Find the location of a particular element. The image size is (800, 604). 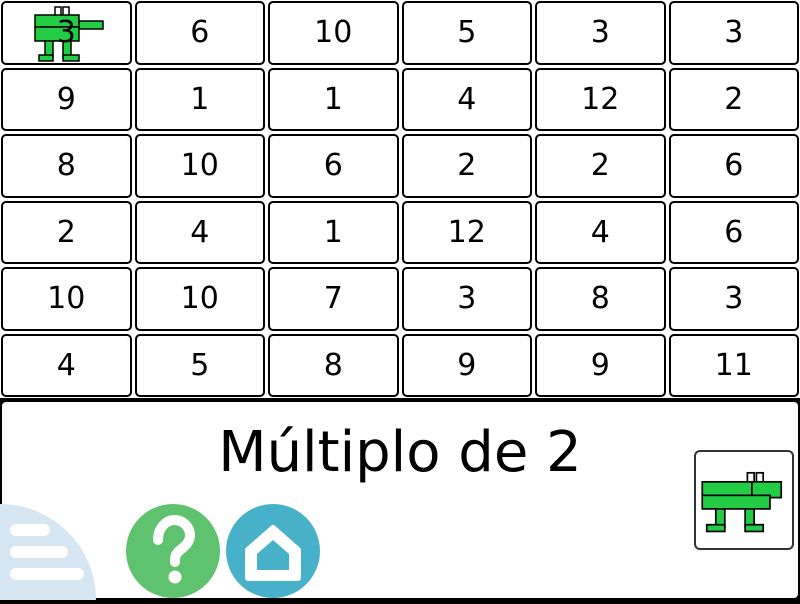

grid-cell-r0-c5: 3 is located at coordinates (733, 33).